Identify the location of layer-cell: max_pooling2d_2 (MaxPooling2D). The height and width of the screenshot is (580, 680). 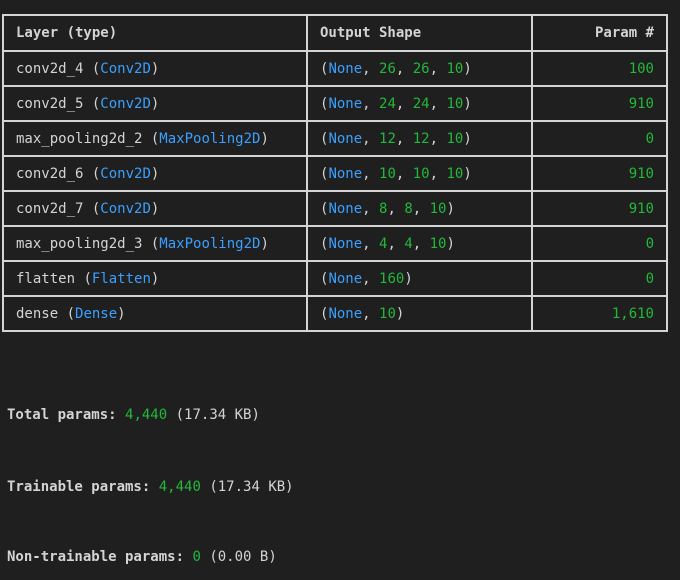
(155, 138).